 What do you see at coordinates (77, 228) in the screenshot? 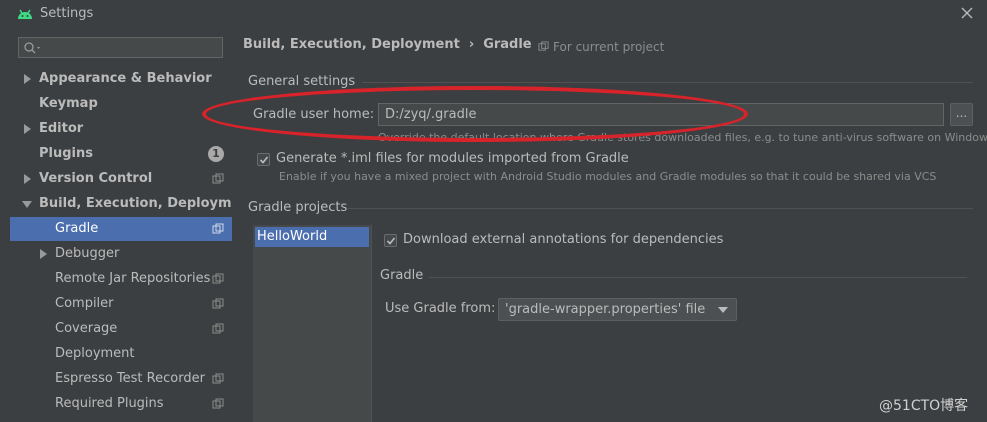
I see `sidebar-item-label: Gradle` at bounding box center [77, 228].